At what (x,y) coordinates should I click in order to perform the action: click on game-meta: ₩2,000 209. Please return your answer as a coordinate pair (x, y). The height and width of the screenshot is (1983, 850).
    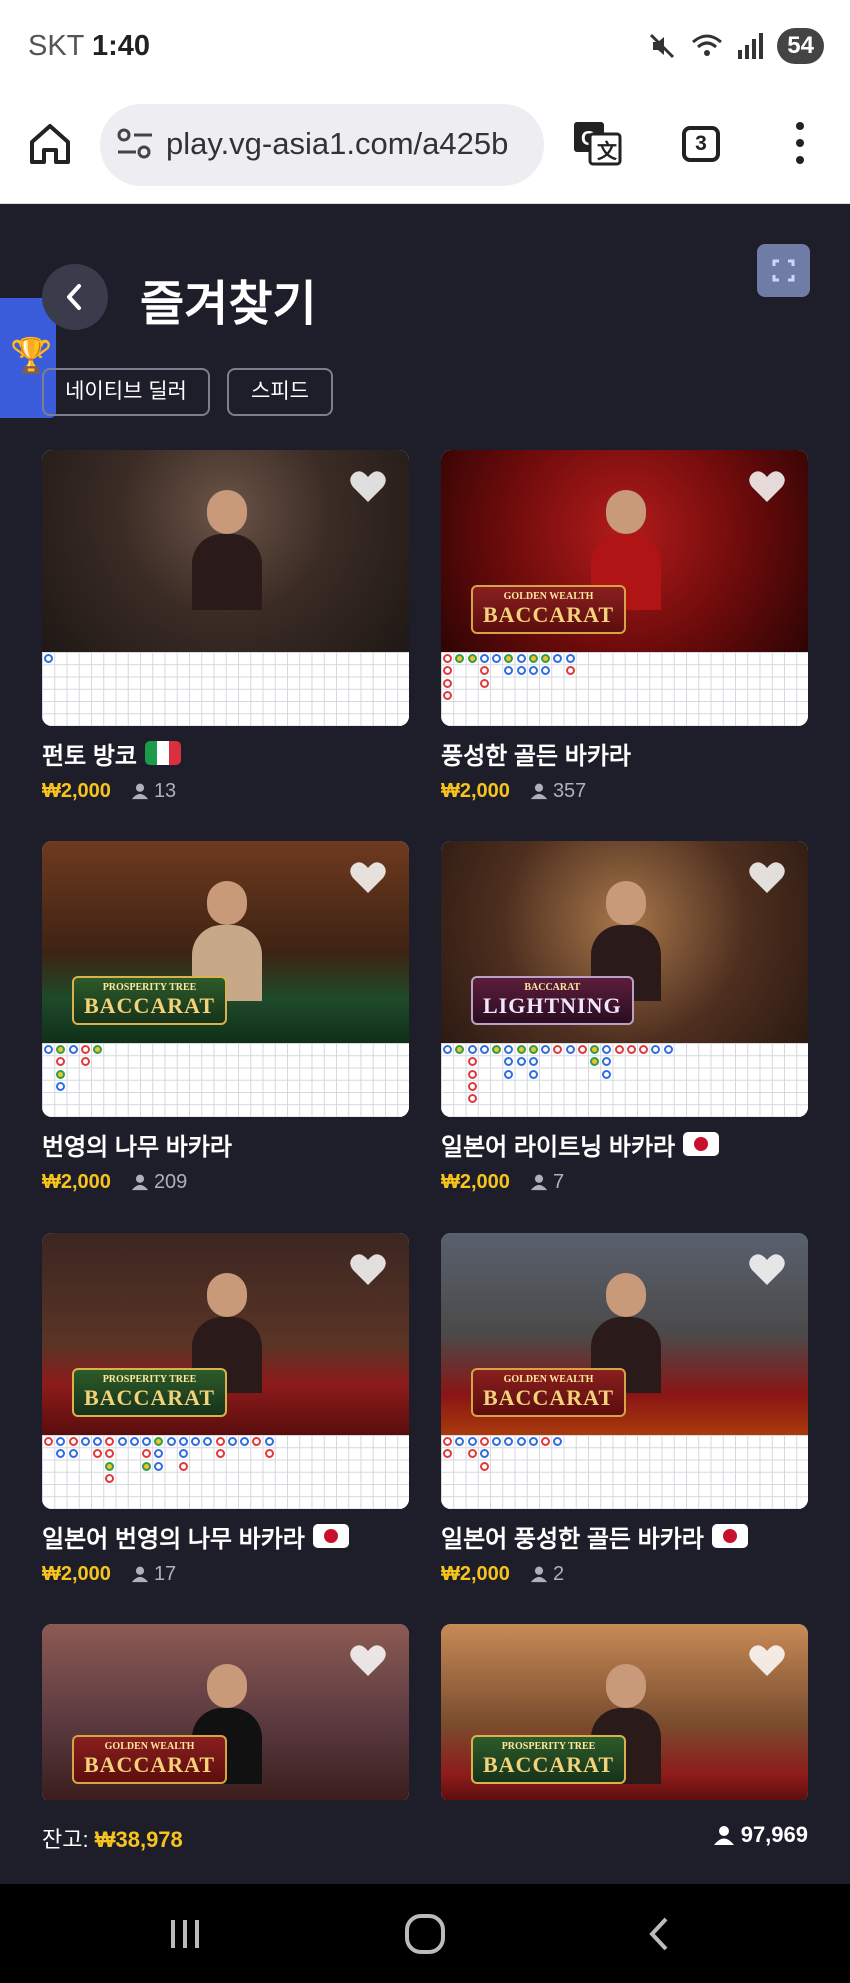
    Looking at the image, I should click on (225, 1182).